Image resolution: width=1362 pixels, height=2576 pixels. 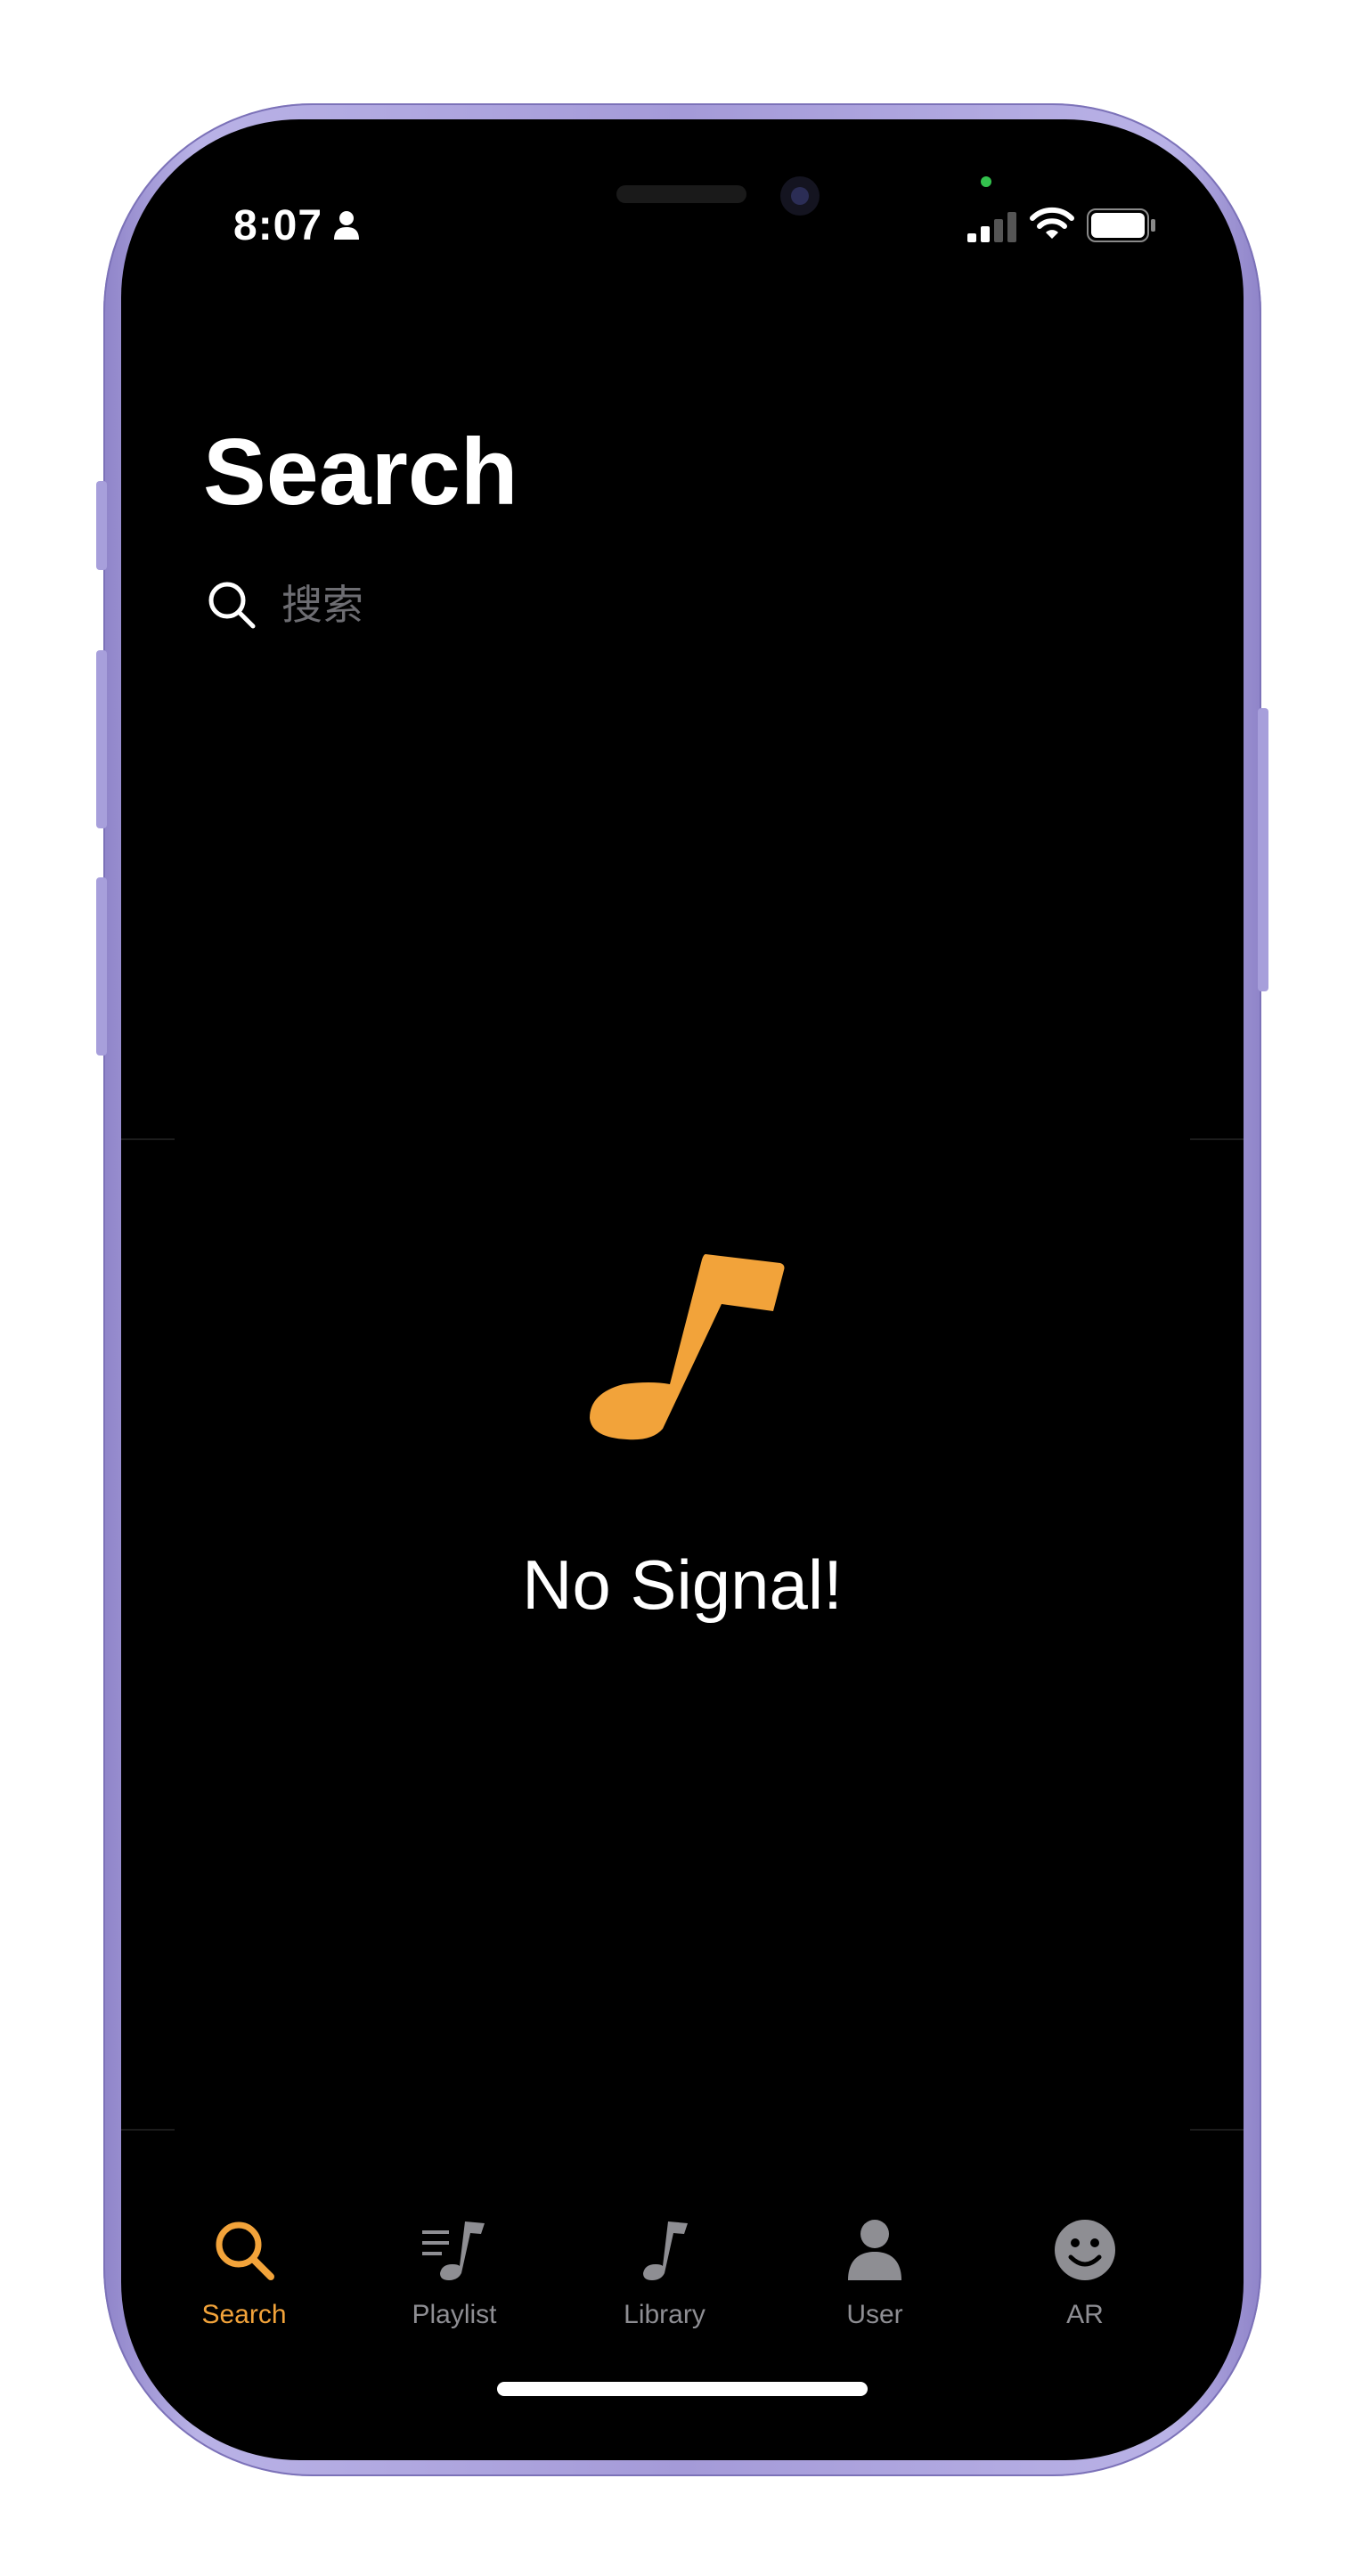 I want to click on empty-state-message: No Signal!, so click(x=682, y=1585).